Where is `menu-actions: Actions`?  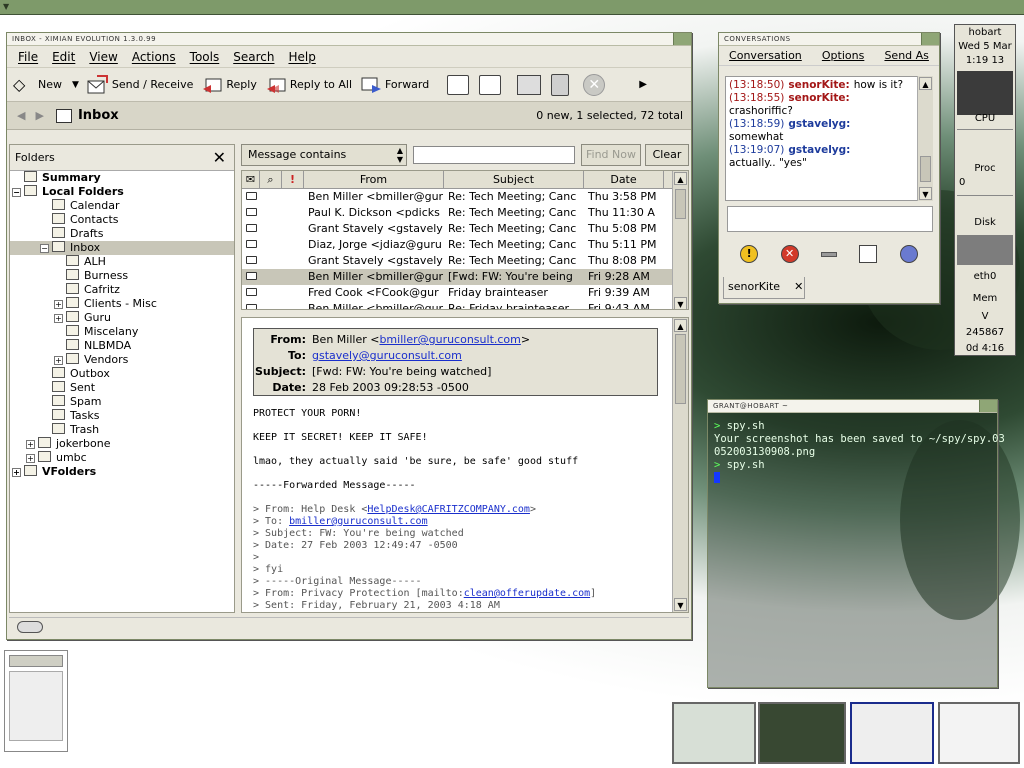
menu-actions: Actions is located at coordinates (154, 57).